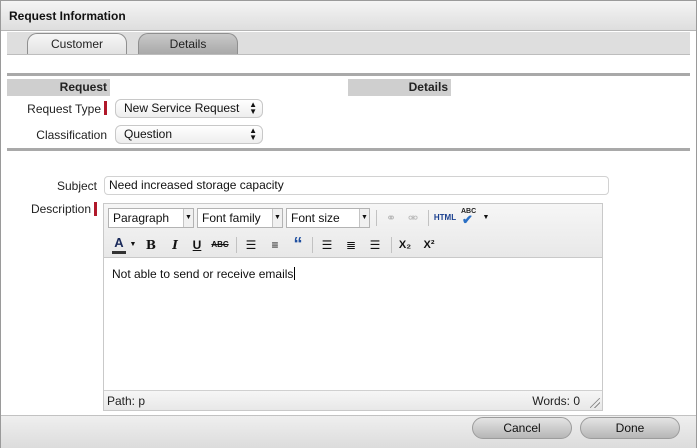 The width and height of the screenshot is (697, 448). What do you see at coordinates (298, 244) in the screenshot?
I see `blockquote-button: “` at bounding box center [298, 244].